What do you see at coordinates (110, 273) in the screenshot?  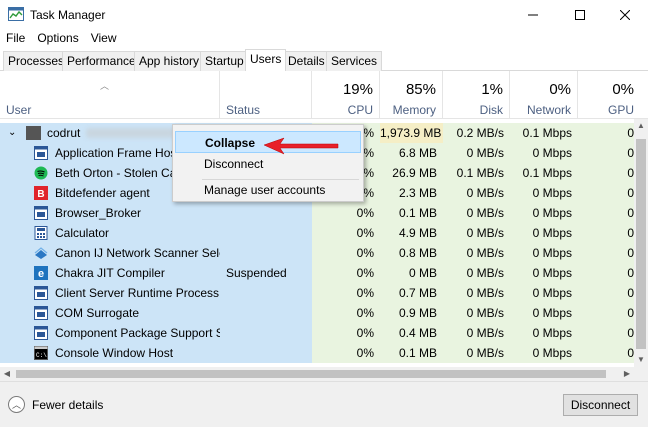 I see `process-name: Chakra JIT Compiler` at bounding box center [110, 273].